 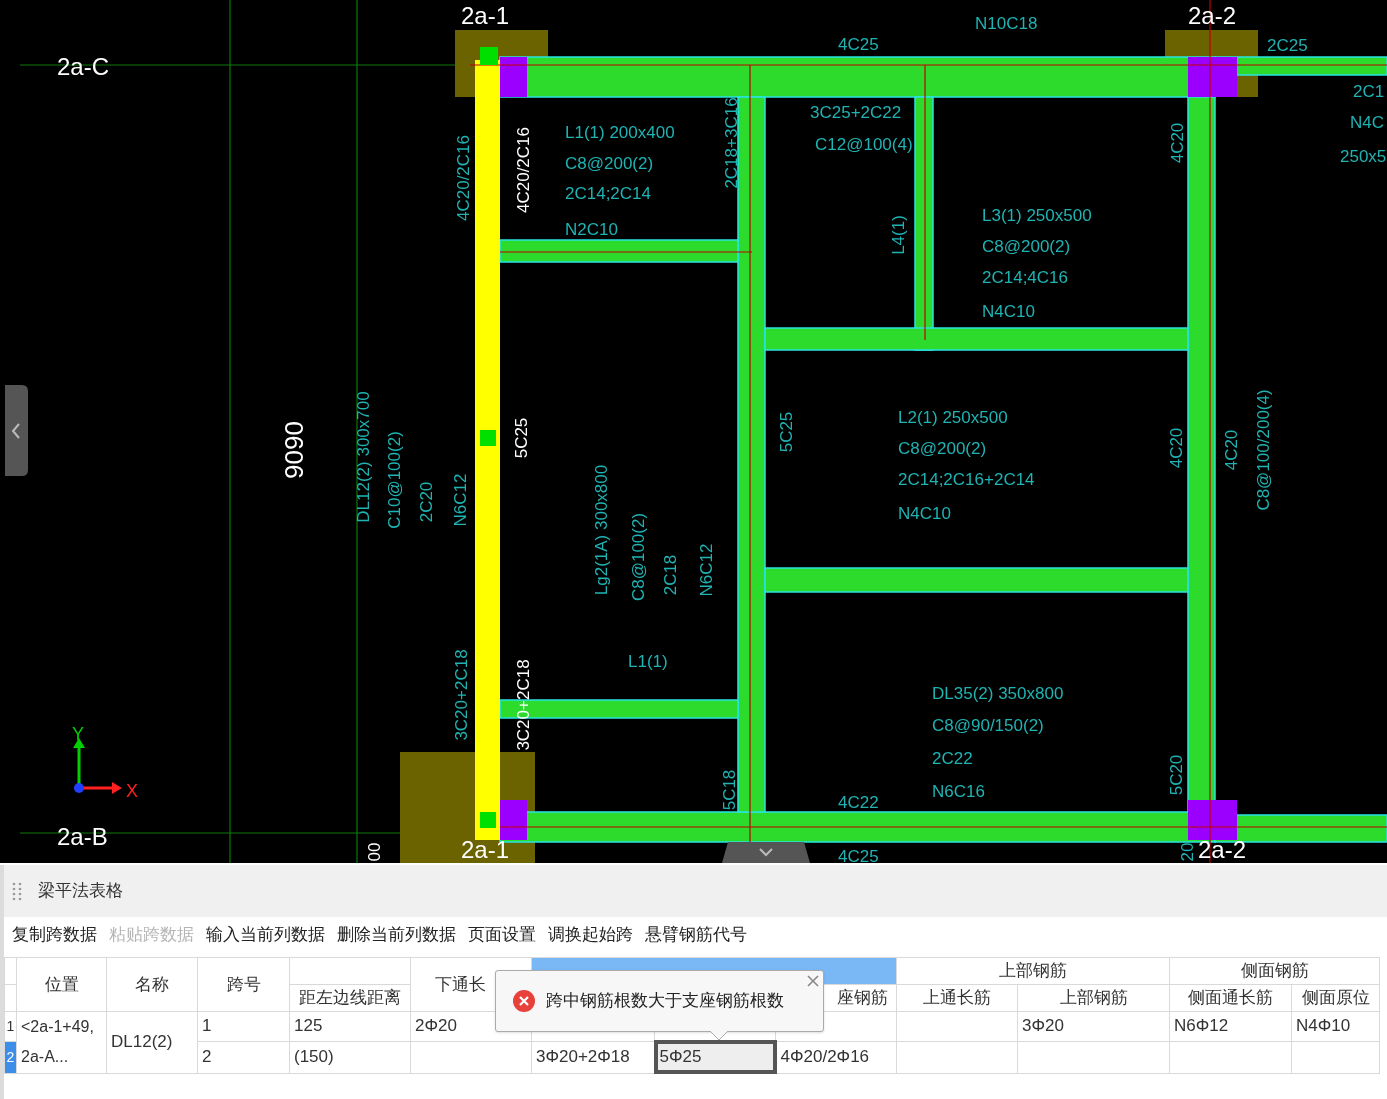 I want to click on table-cell: DL12(2), so click(x=152, y=1042).